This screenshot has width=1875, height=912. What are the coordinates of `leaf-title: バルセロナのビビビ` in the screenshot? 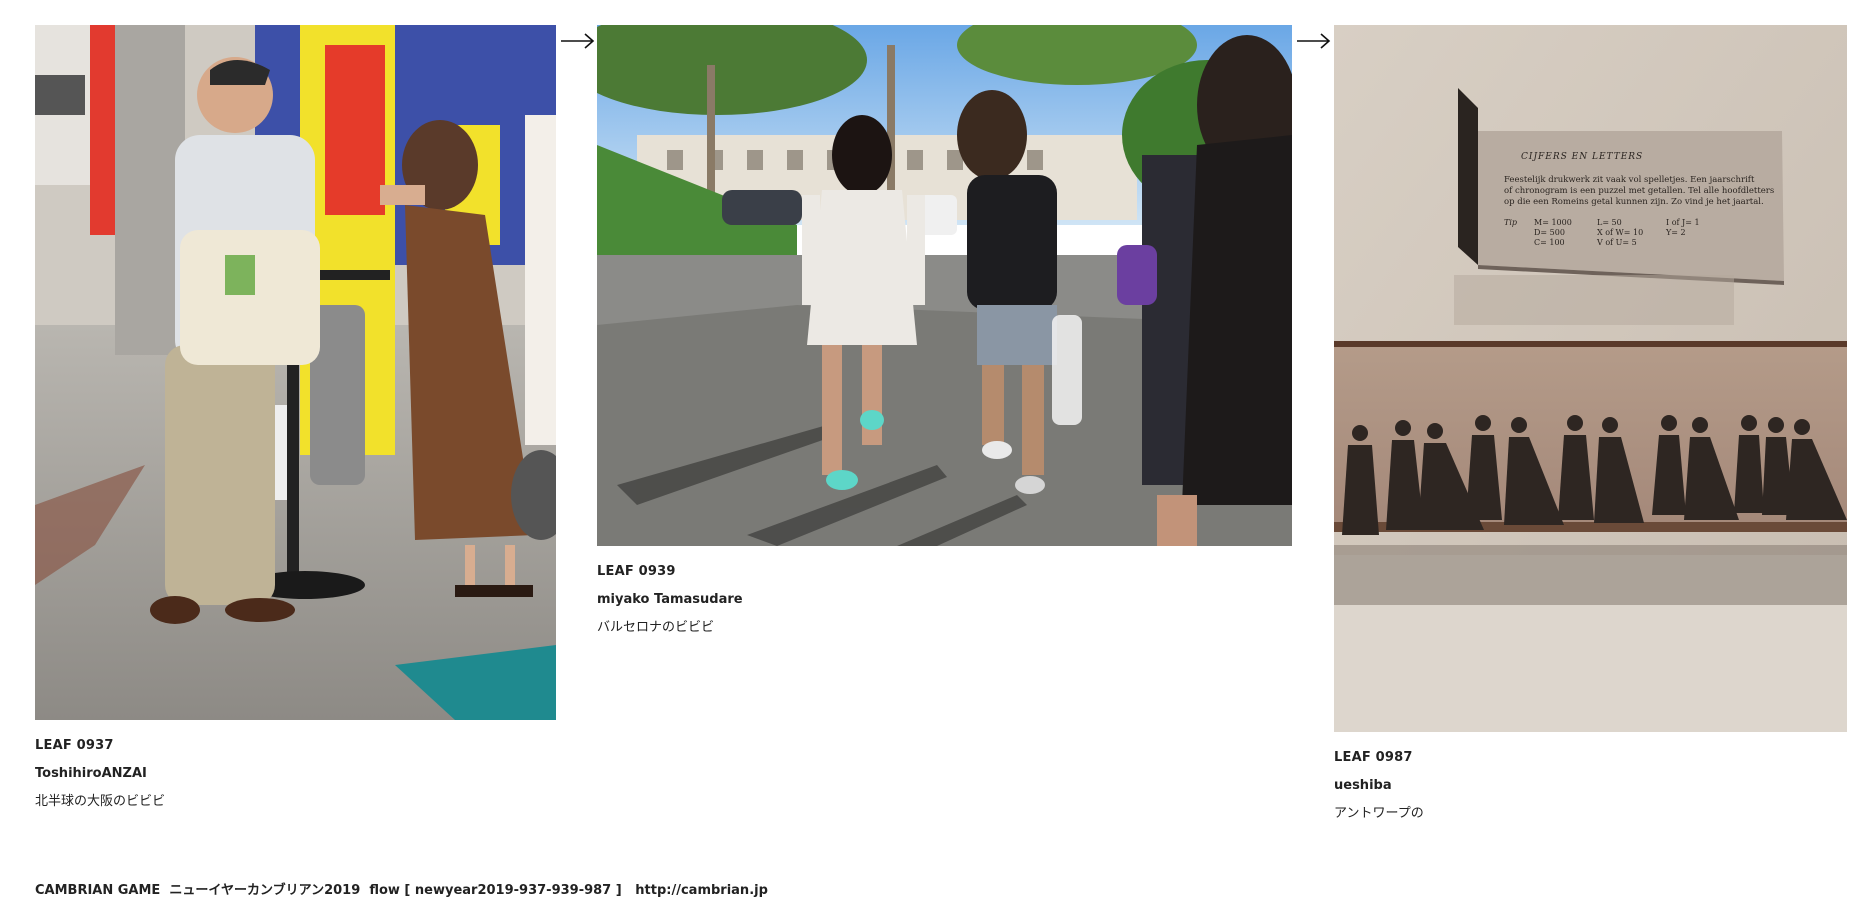 It's located at (656, 627).